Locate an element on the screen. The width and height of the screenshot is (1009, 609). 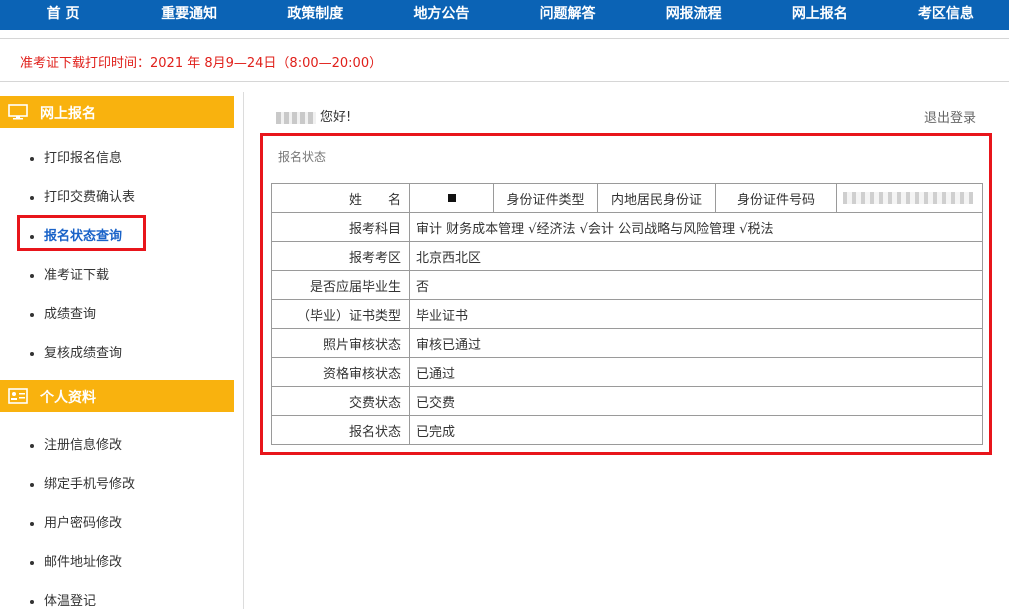
table-row: 报考考区 北京西北区 is located at coordinates (627, 256).